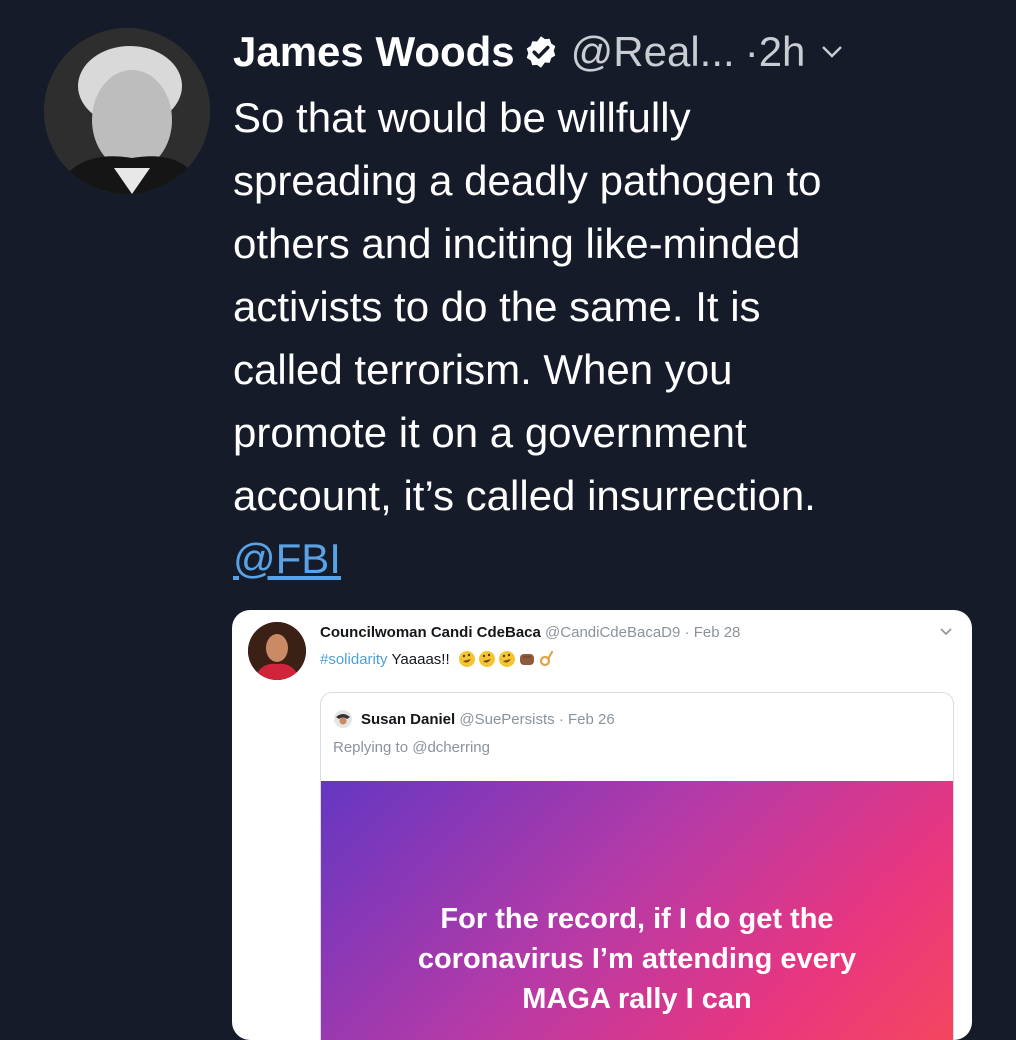  Describe the element at coordinates (127, 111) in the screenshot. I see `author-avatar` at that location.